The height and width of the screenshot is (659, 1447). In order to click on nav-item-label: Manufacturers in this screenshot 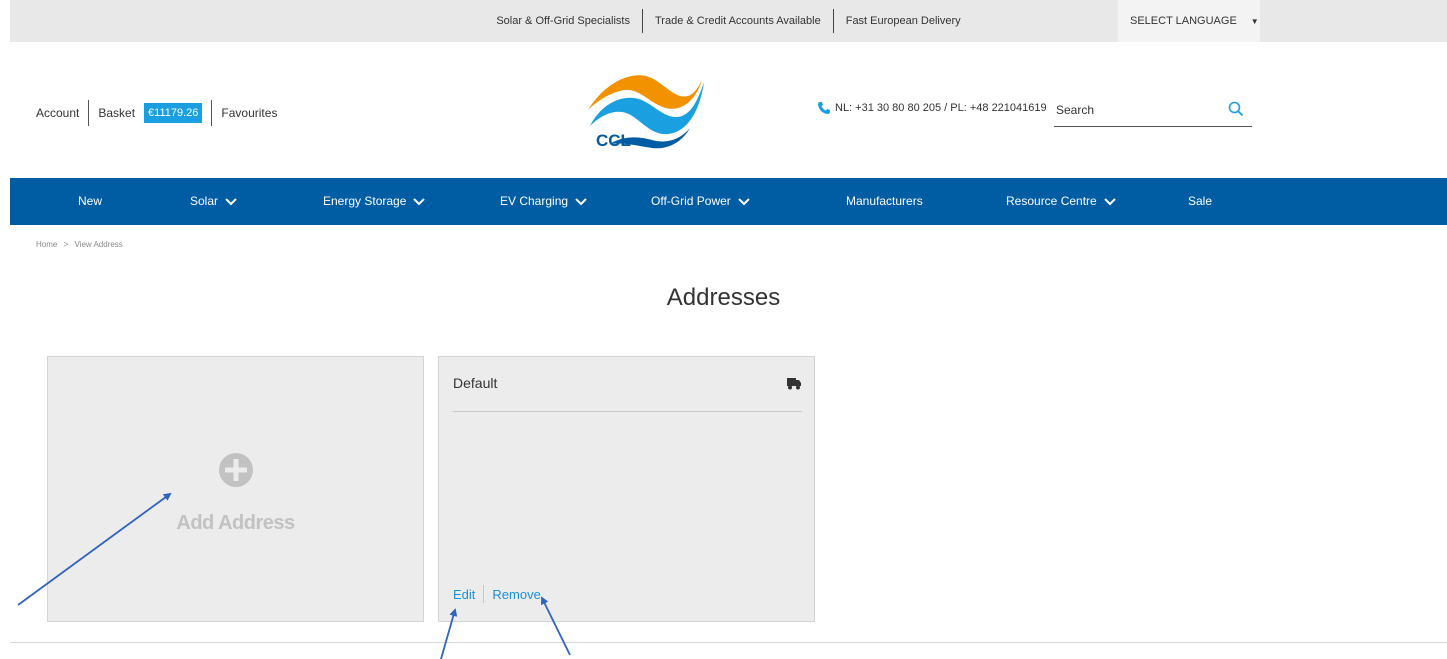, I will do `click(884, 201)`.